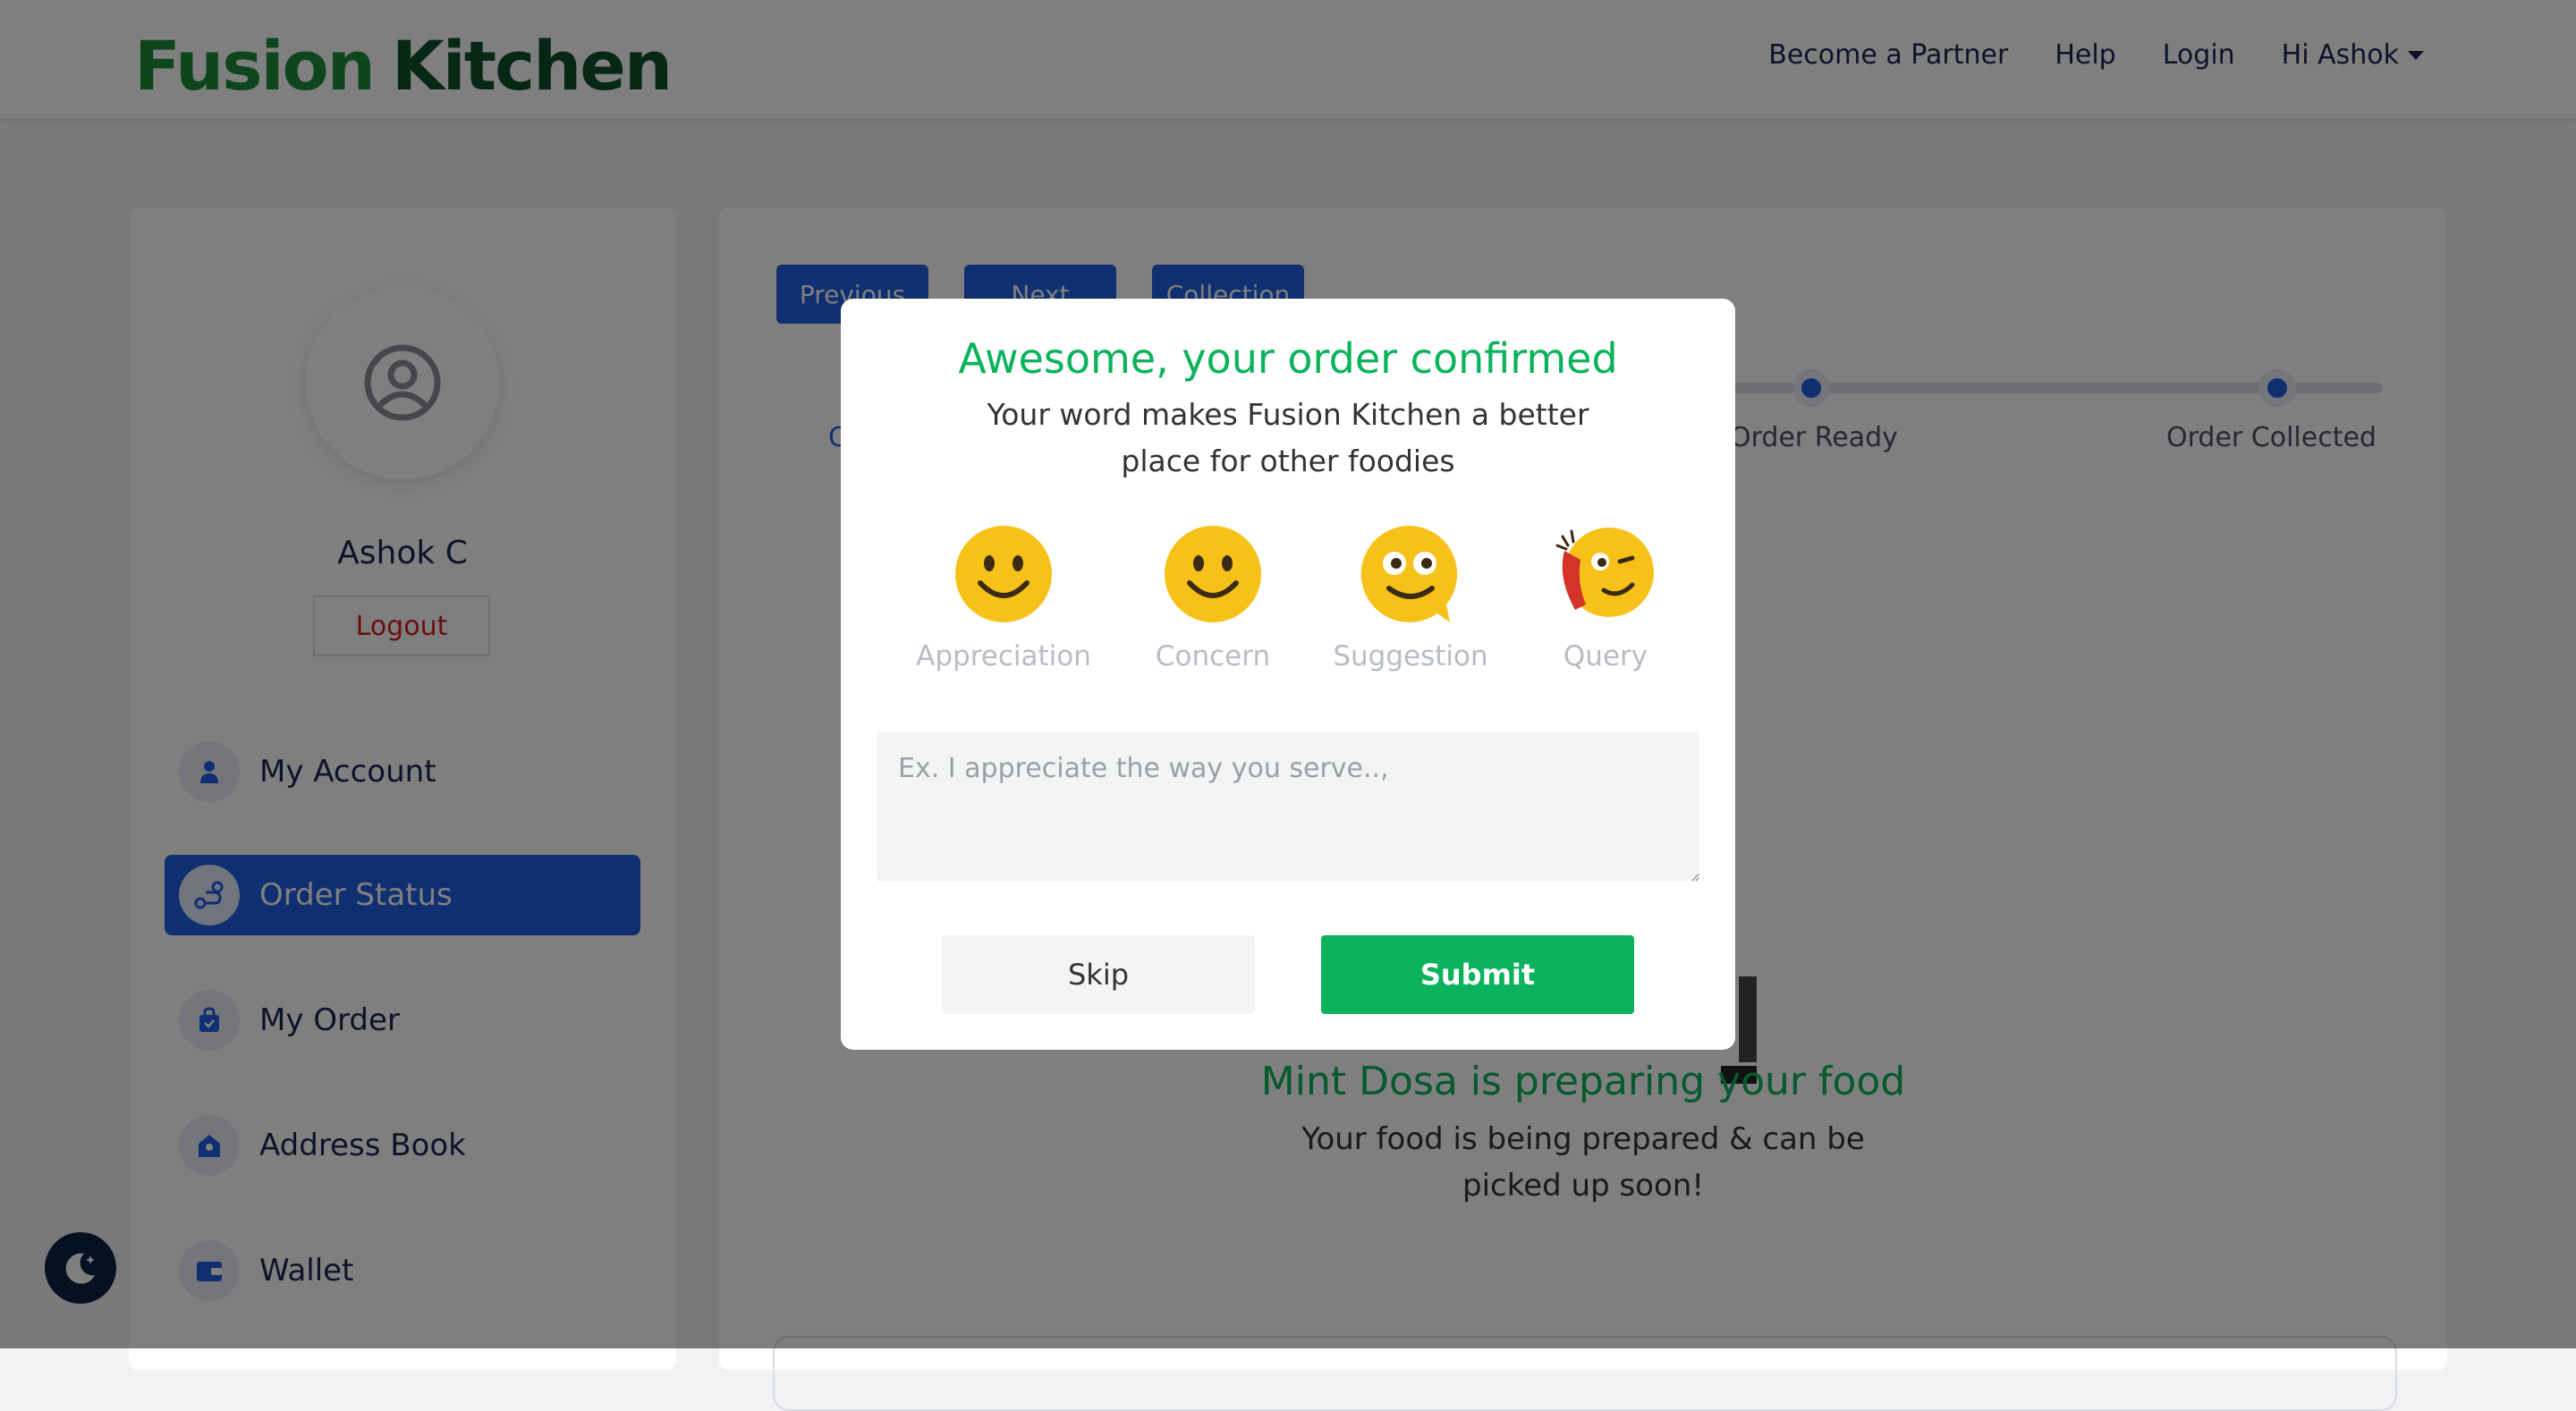 The image size is (2576, 1411). I want to click on feedback-option-label: Appreciation, so click(1003, 656).